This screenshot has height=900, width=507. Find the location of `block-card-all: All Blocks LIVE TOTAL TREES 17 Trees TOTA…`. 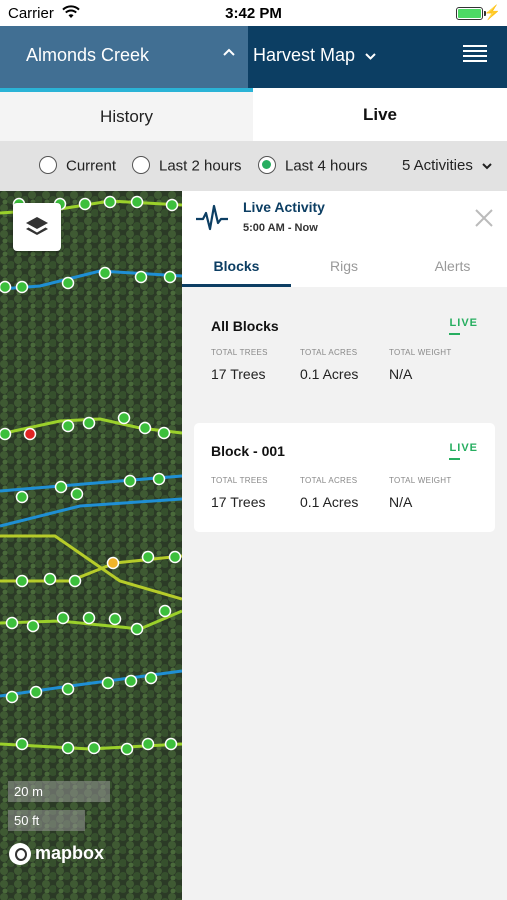

block-card-all: All Blocks LIVE TOTAL TREES 17 Trees TOTA… is located at coordinates (344, 356).